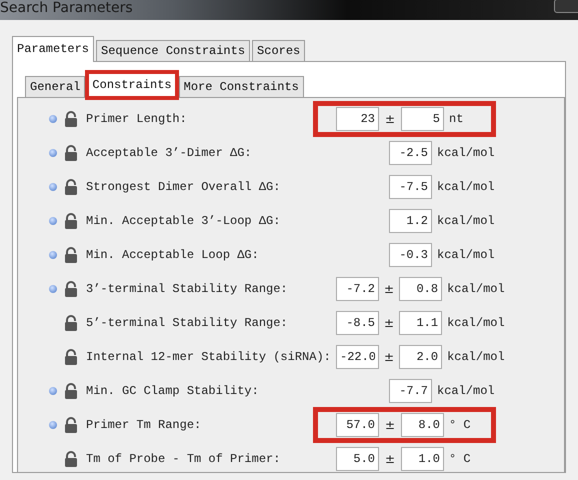  Describe the element at coordinates (420, 323) in the screenshot. I see `value-field: 1.1` at that location.